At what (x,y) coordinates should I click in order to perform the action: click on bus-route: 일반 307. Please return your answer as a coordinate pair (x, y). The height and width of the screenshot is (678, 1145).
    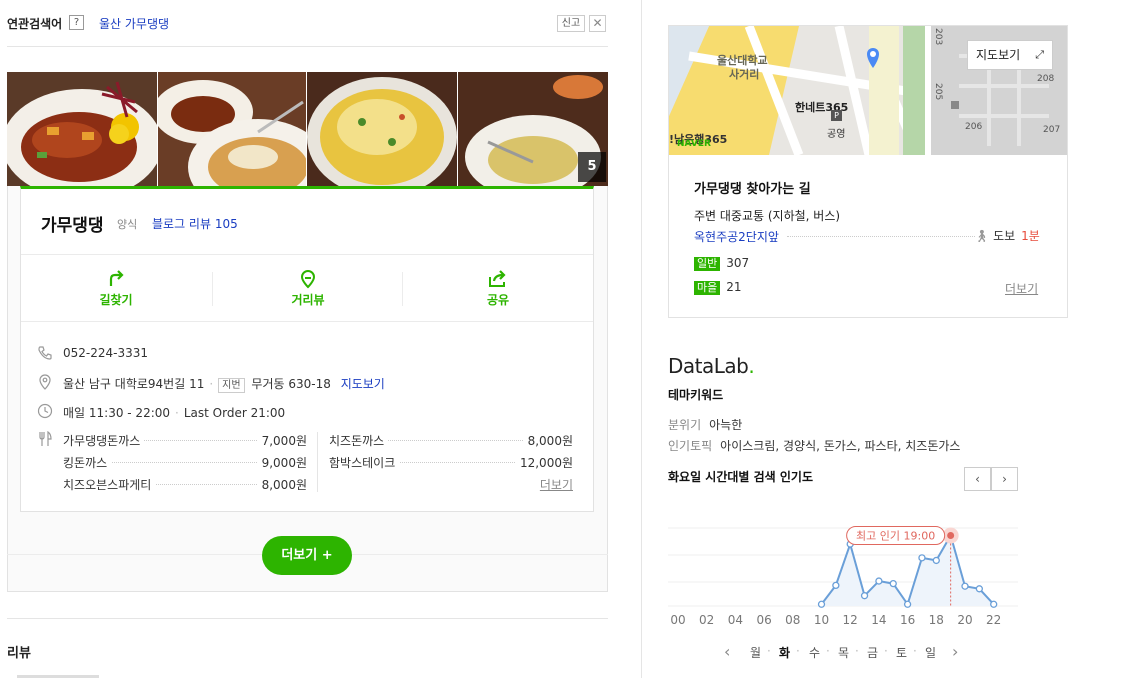
    Looking at the image, I should click on (721, 263).